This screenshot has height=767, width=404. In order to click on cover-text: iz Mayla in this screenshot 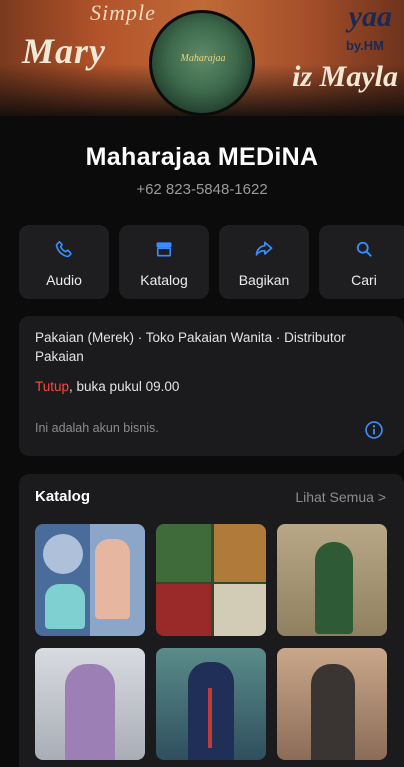, I will do `click(345, 76)`.